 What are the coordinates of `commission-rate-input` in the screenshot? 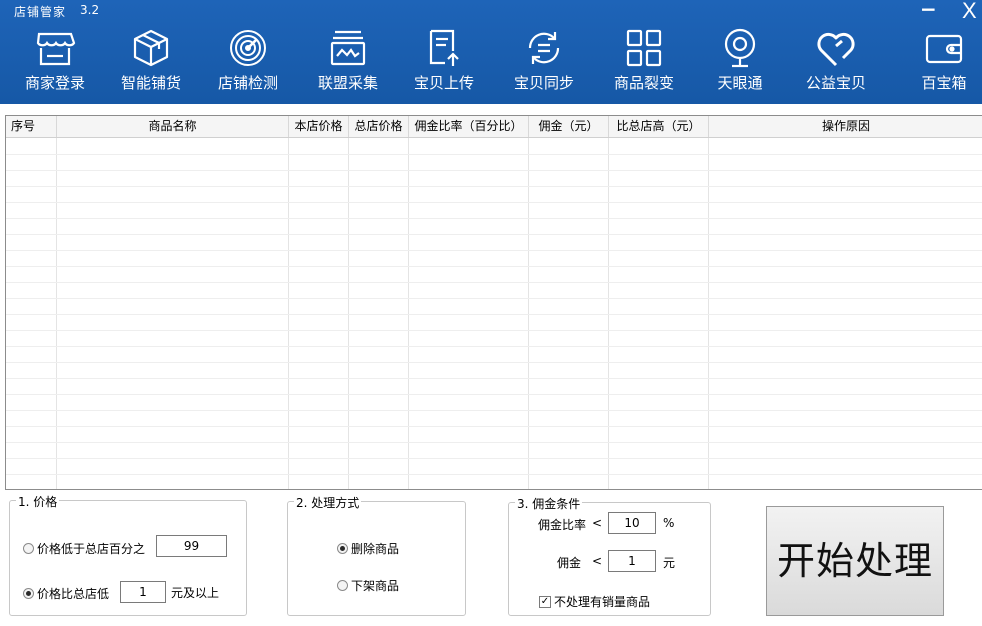 It's located at (632, 523).